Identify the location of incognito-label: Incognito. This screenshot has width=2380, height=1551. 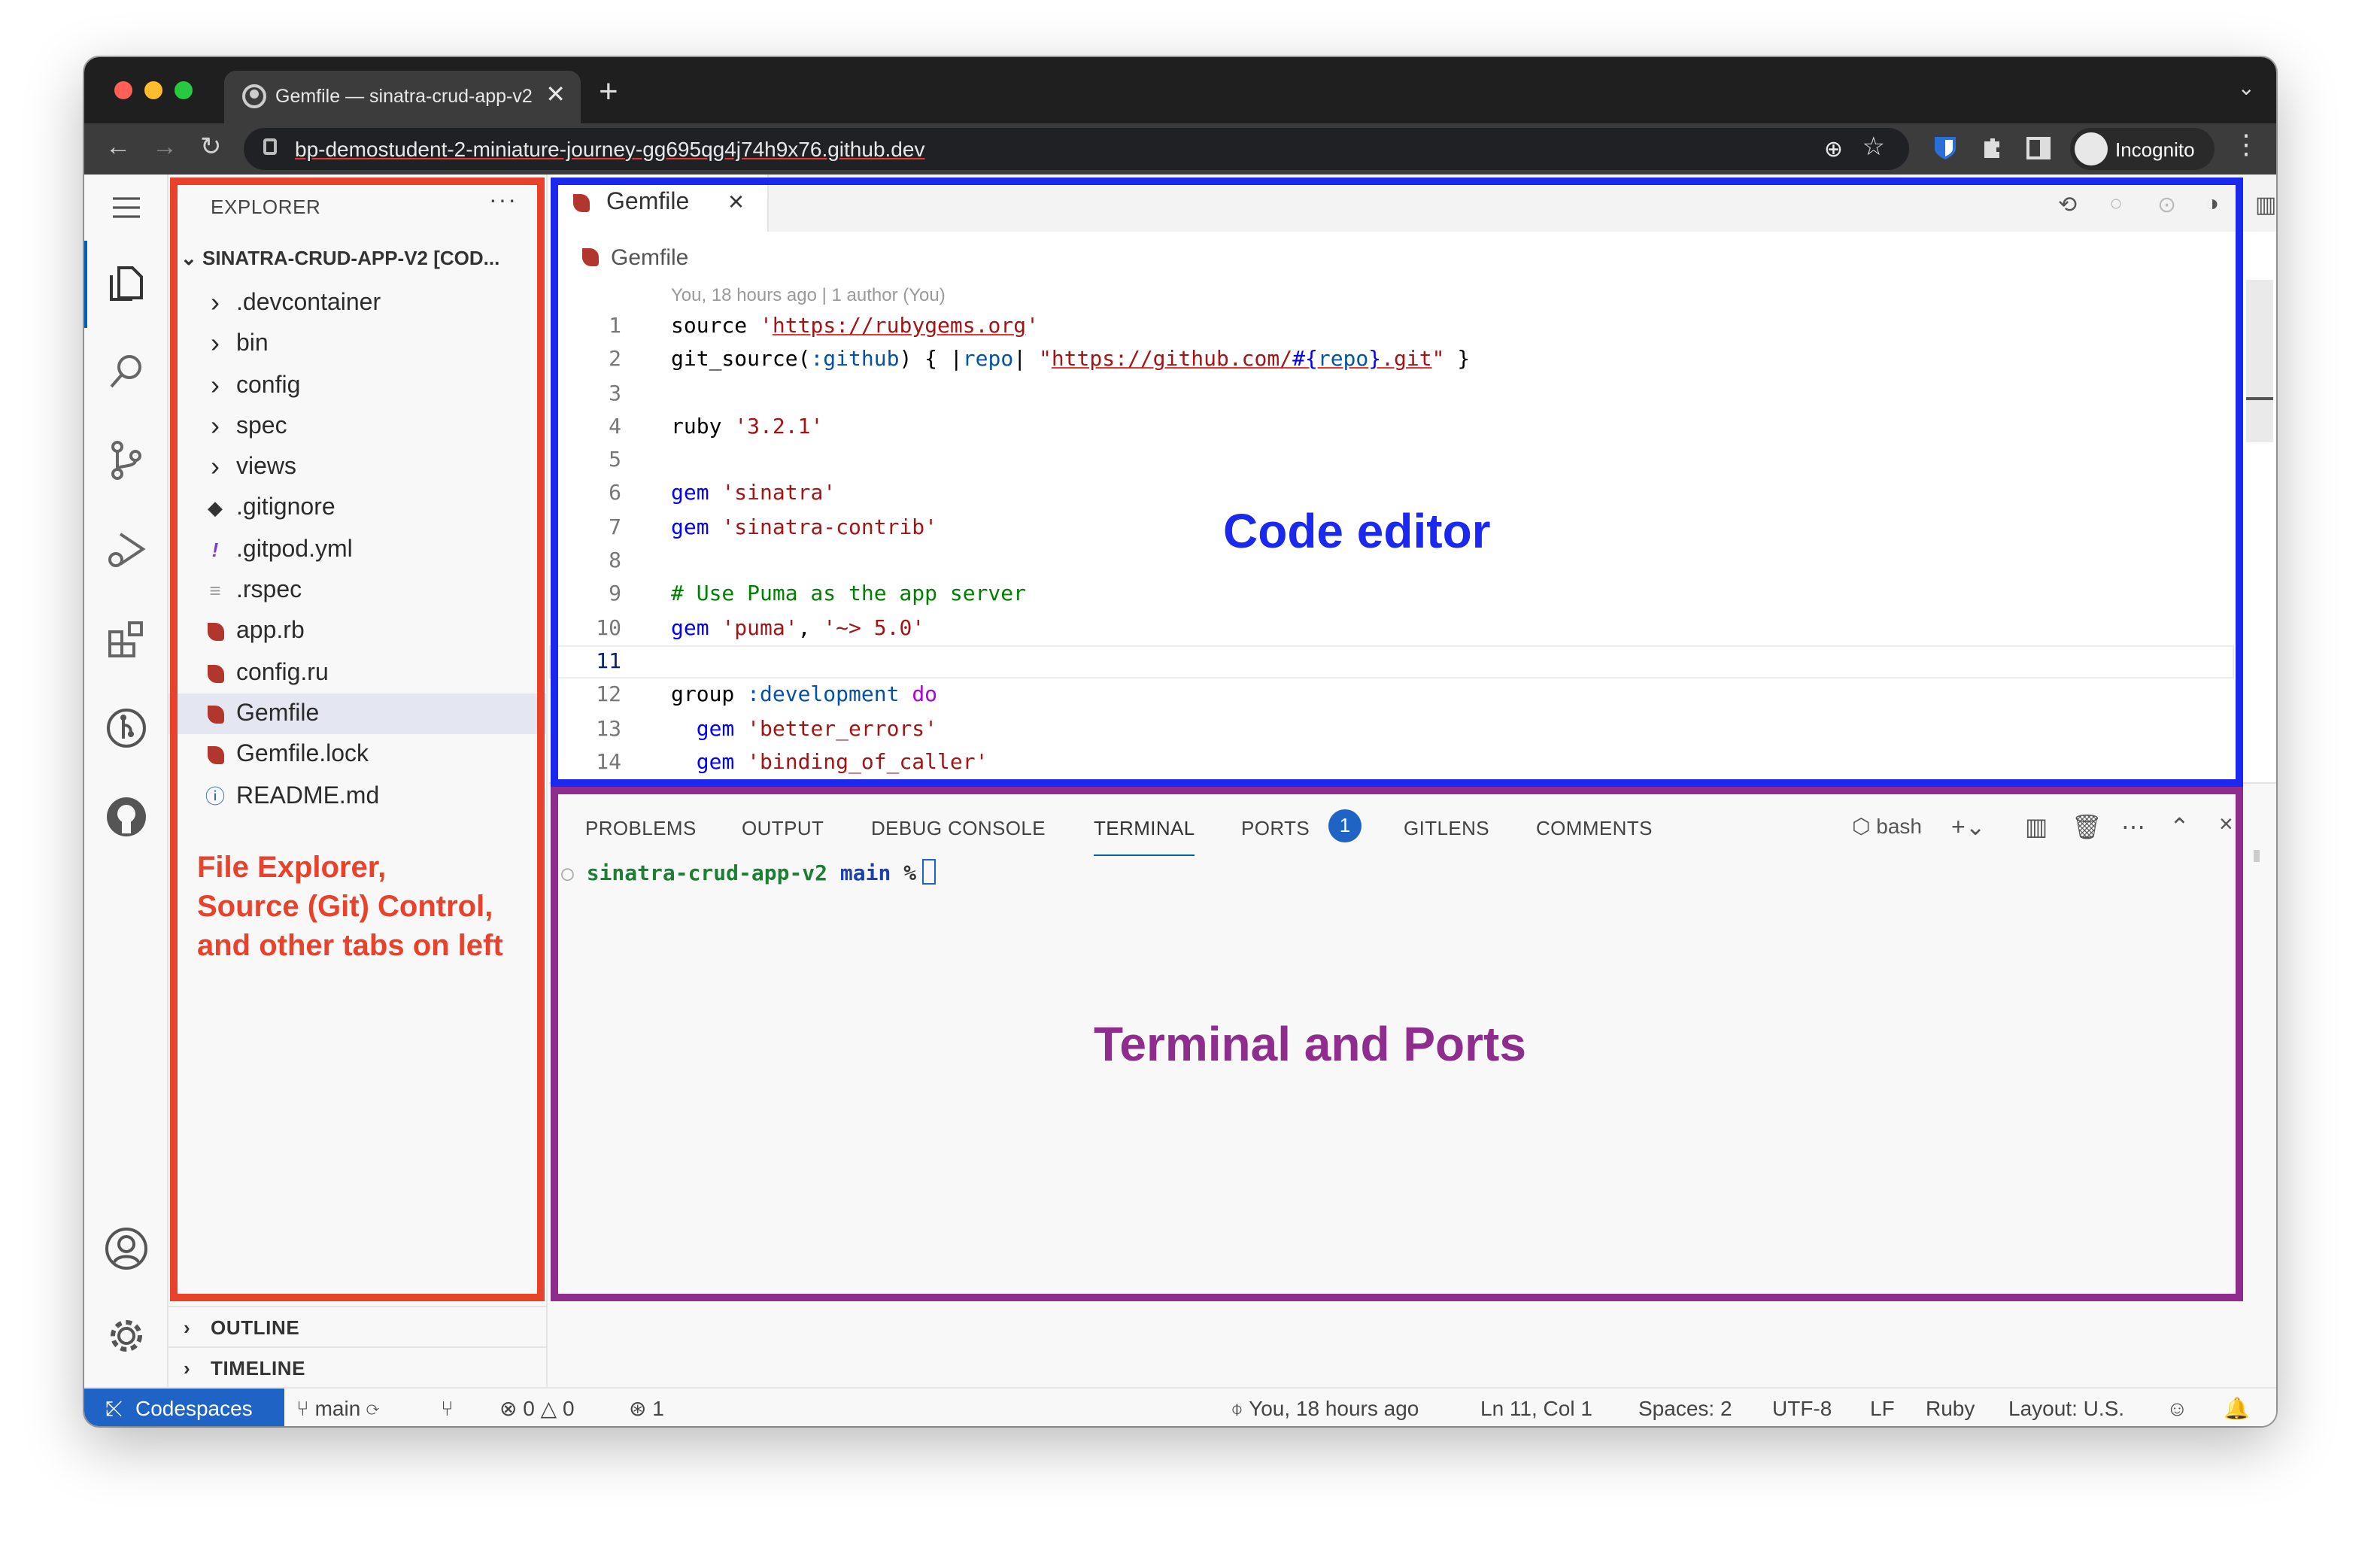
(2155, 149).